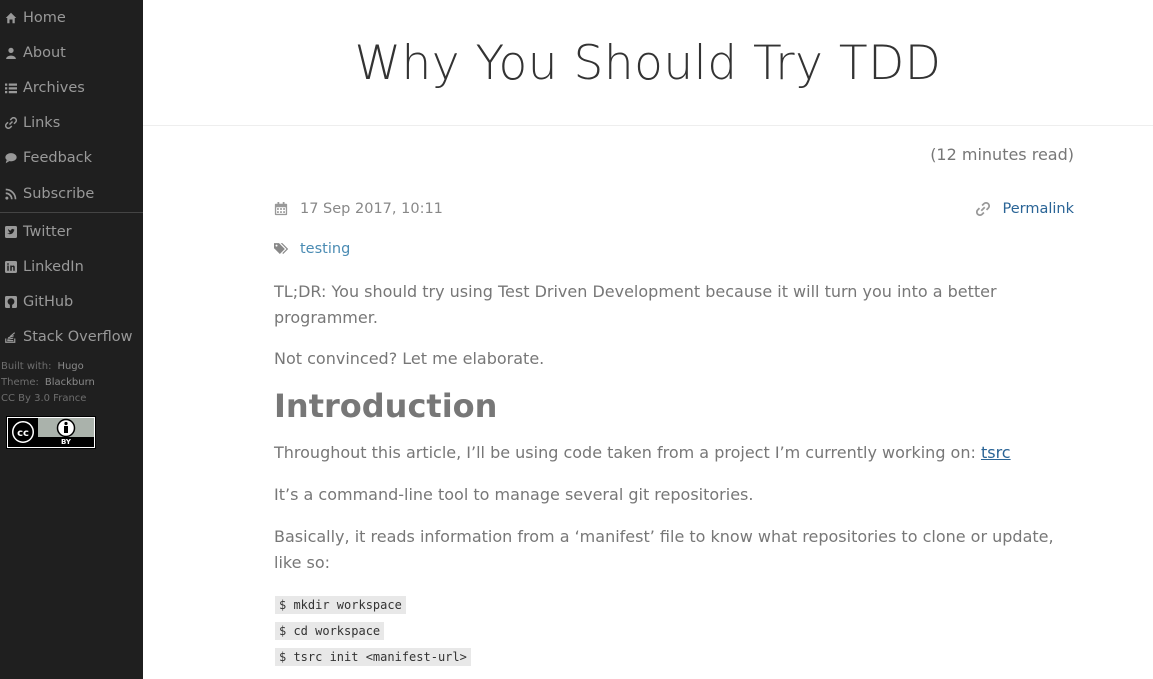 This screenshot has height=679, width=1153. I want to click on sidebar-item-subscribe: Subscribe, so click(71, 193).